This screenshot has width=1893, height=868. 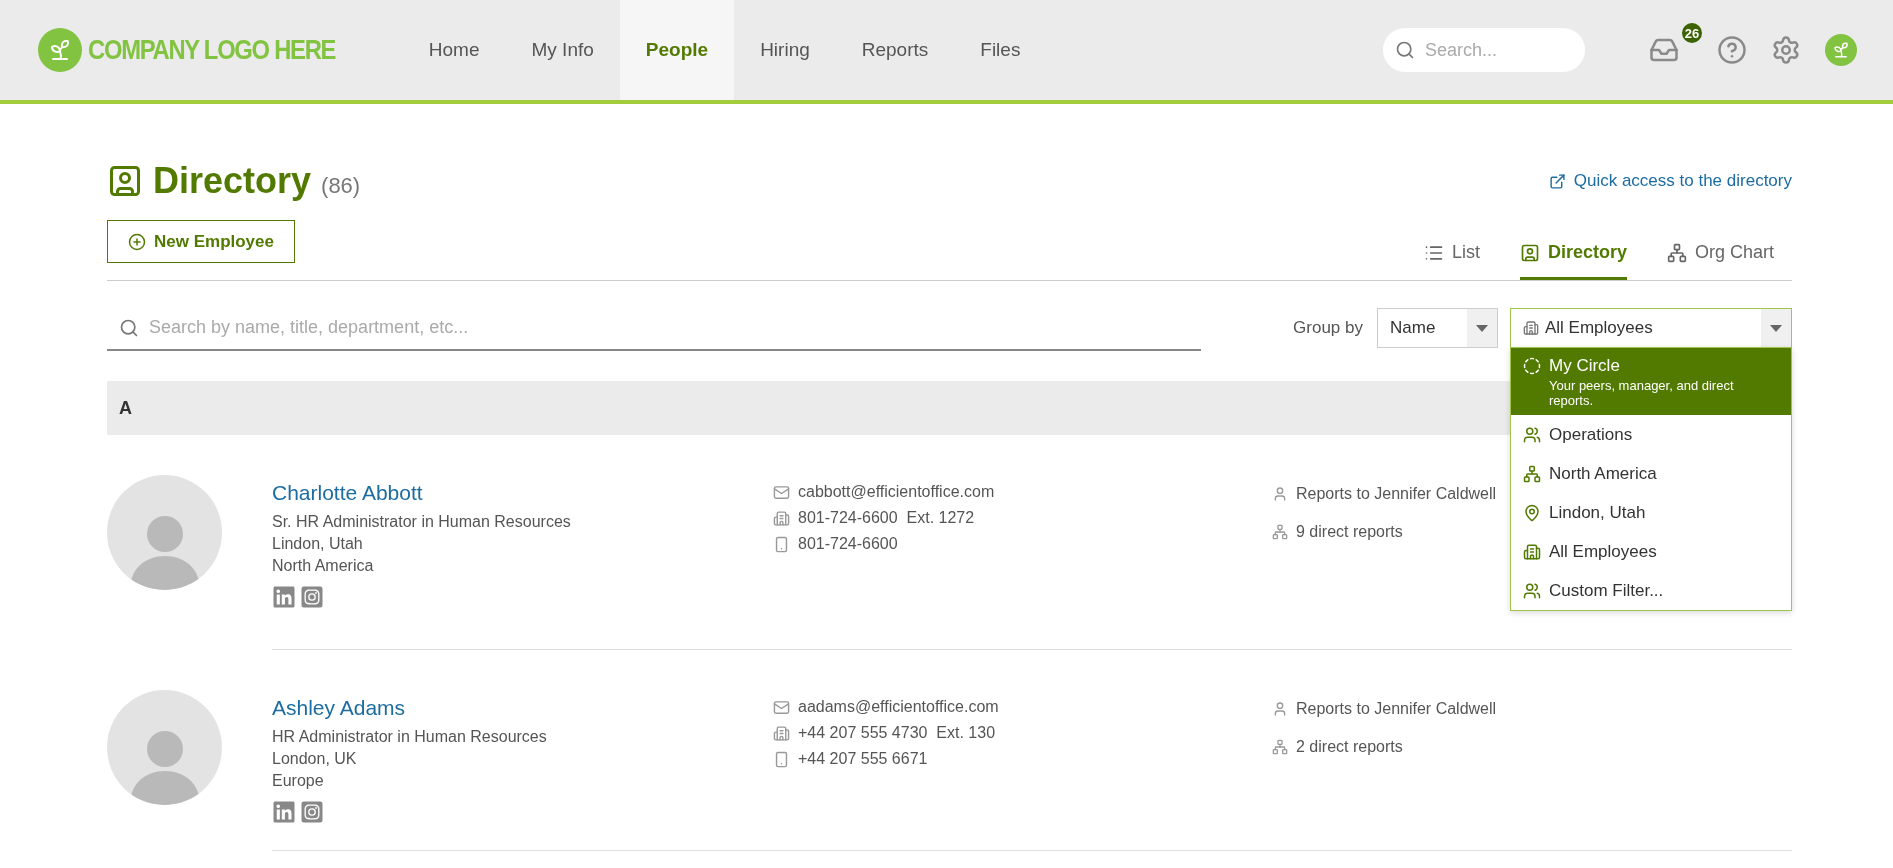 I want to click on notification-badge: 26, so click(x=1692, y=33).